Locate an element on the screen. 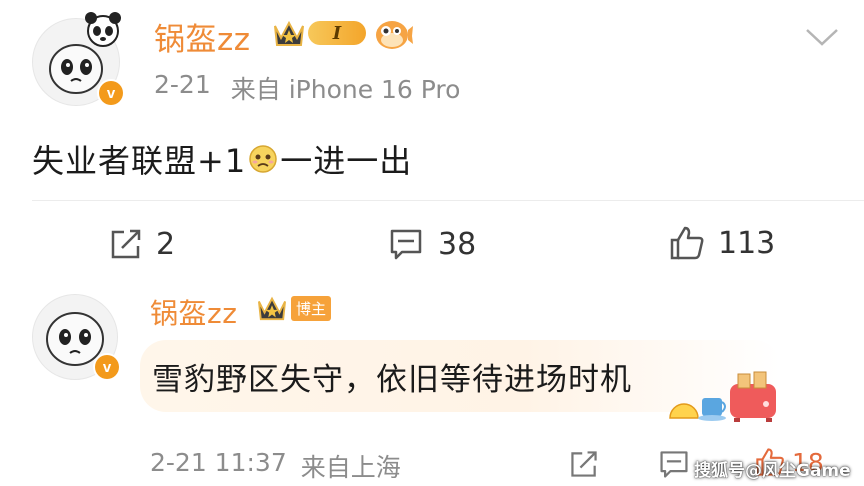 Image resolution: width=864 pixels, height=486 pixels. post-source: 来自 iPhone 16 Pro is located at coordinates (345, 89).